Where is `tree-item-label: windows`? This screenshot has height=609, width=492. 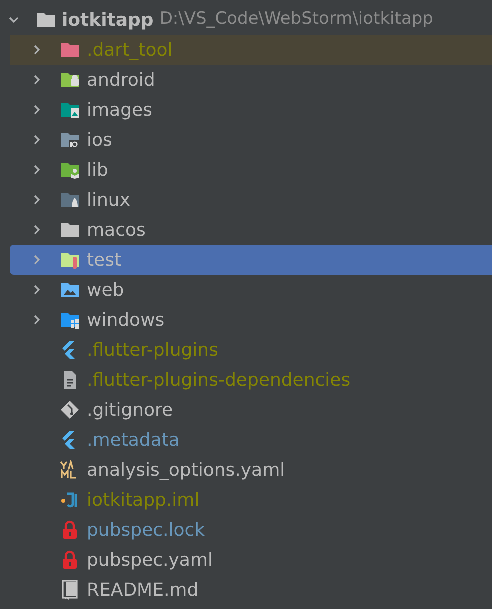
tree-item-label: windows is located at coordinates (126, 320).